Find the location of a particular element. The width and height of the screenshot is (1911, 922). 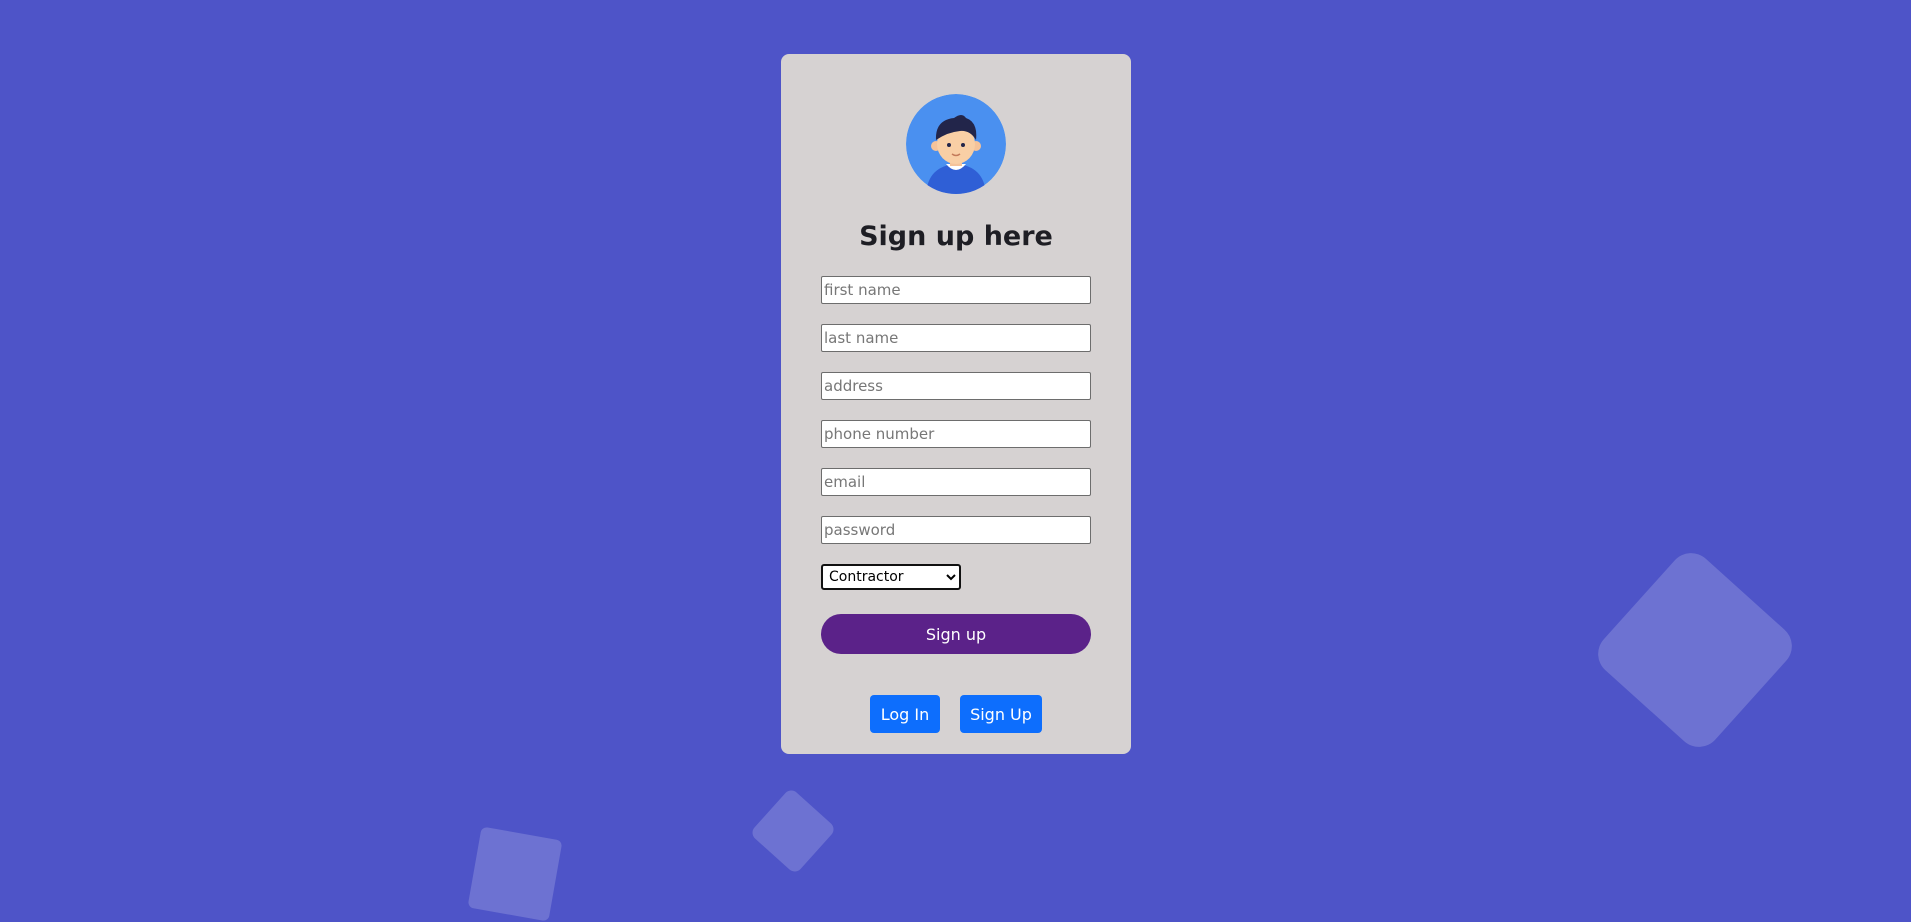

log-in-button: Log In is located at coordinates (905, 714).